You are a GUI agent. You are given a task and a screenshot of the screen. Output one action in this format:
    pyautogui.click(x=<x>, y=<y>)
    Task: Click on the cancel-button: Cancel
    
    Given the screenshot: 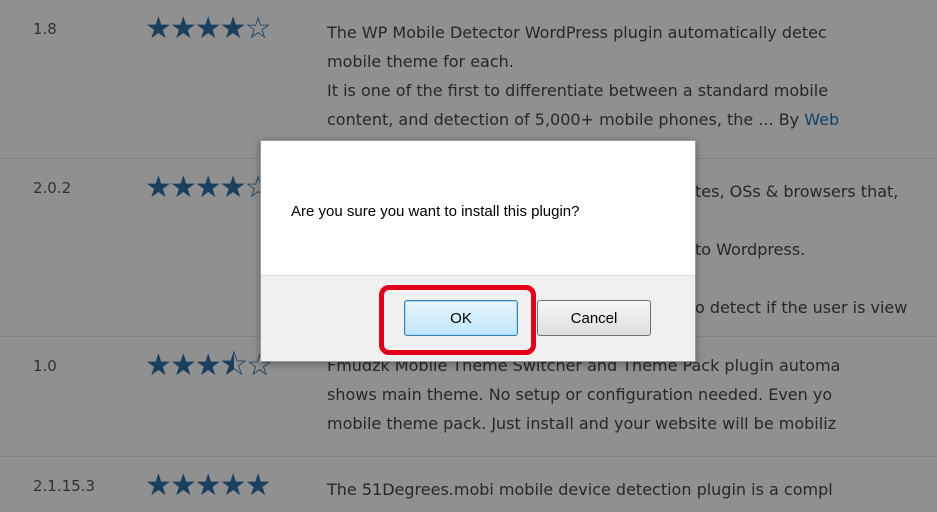 What is the action you would take?
    pyautogui.click(x=594, y=318)
    